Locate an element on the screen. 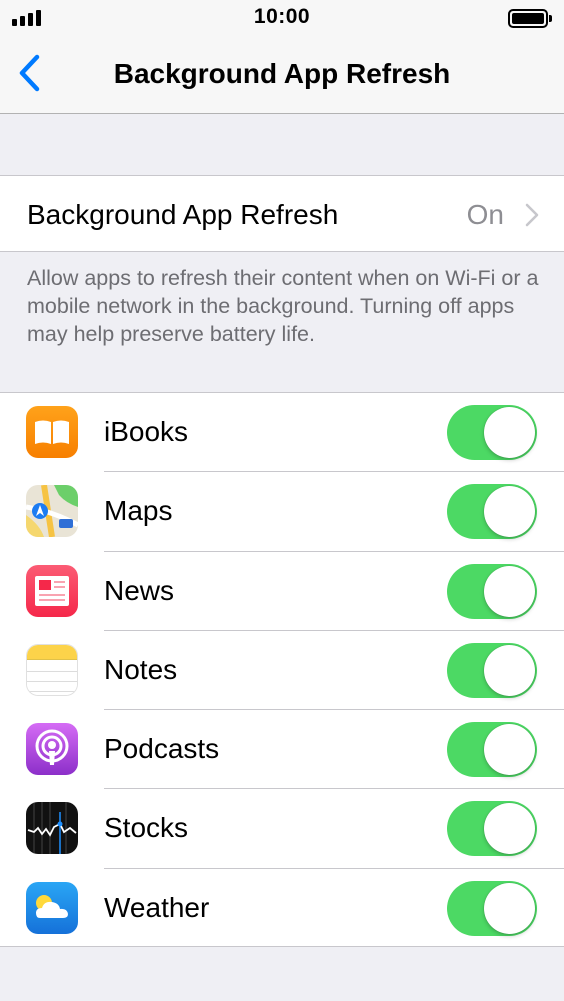 This screenshot has width=564, height=1001. maps-icon is located at coordinates (52, 511).